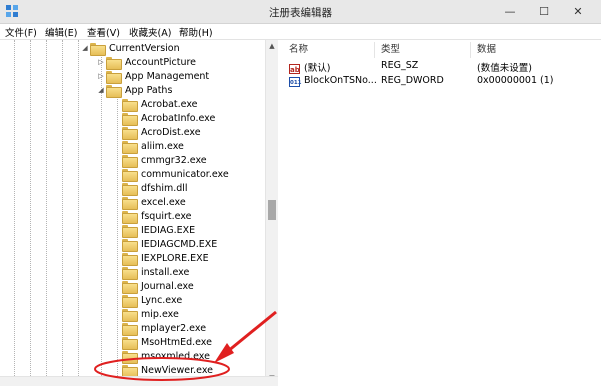 The image size is (601, 386). I want to click on tree-item: Lync.exe, so click(147, 300).